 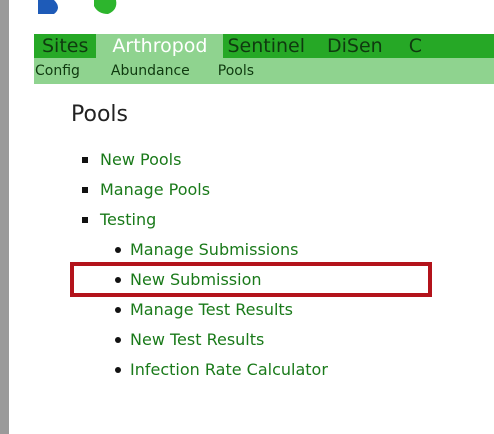 What do you see at coordinates (65, 46) in the screenshot?
I see `nav-item-sites: Sites` at bounding box center [65, 46].